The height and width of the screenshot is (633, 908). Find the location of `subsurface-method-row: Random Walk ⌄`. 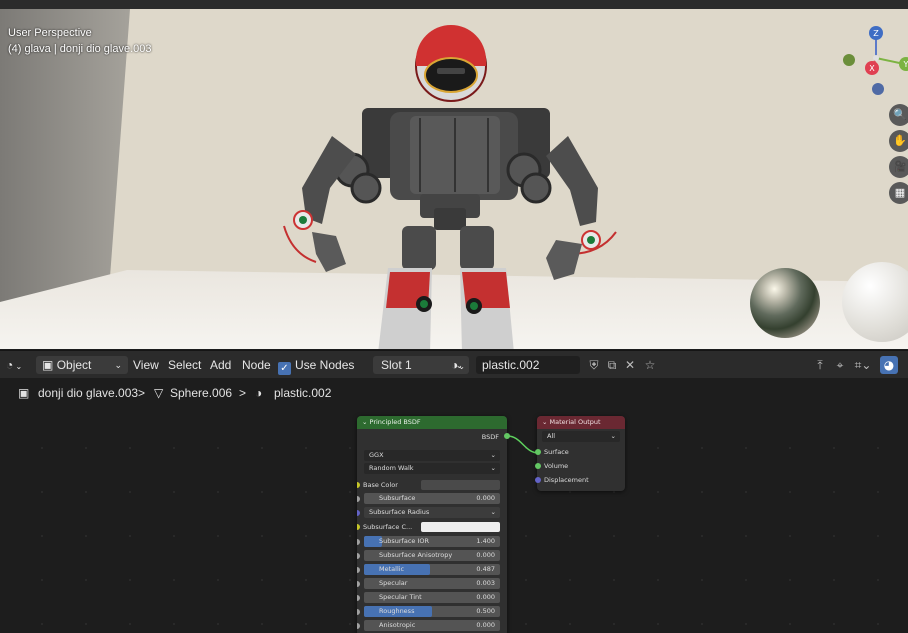

subsurface-method-row: Random Walk ⌄ is located at coordinates (432, 469).